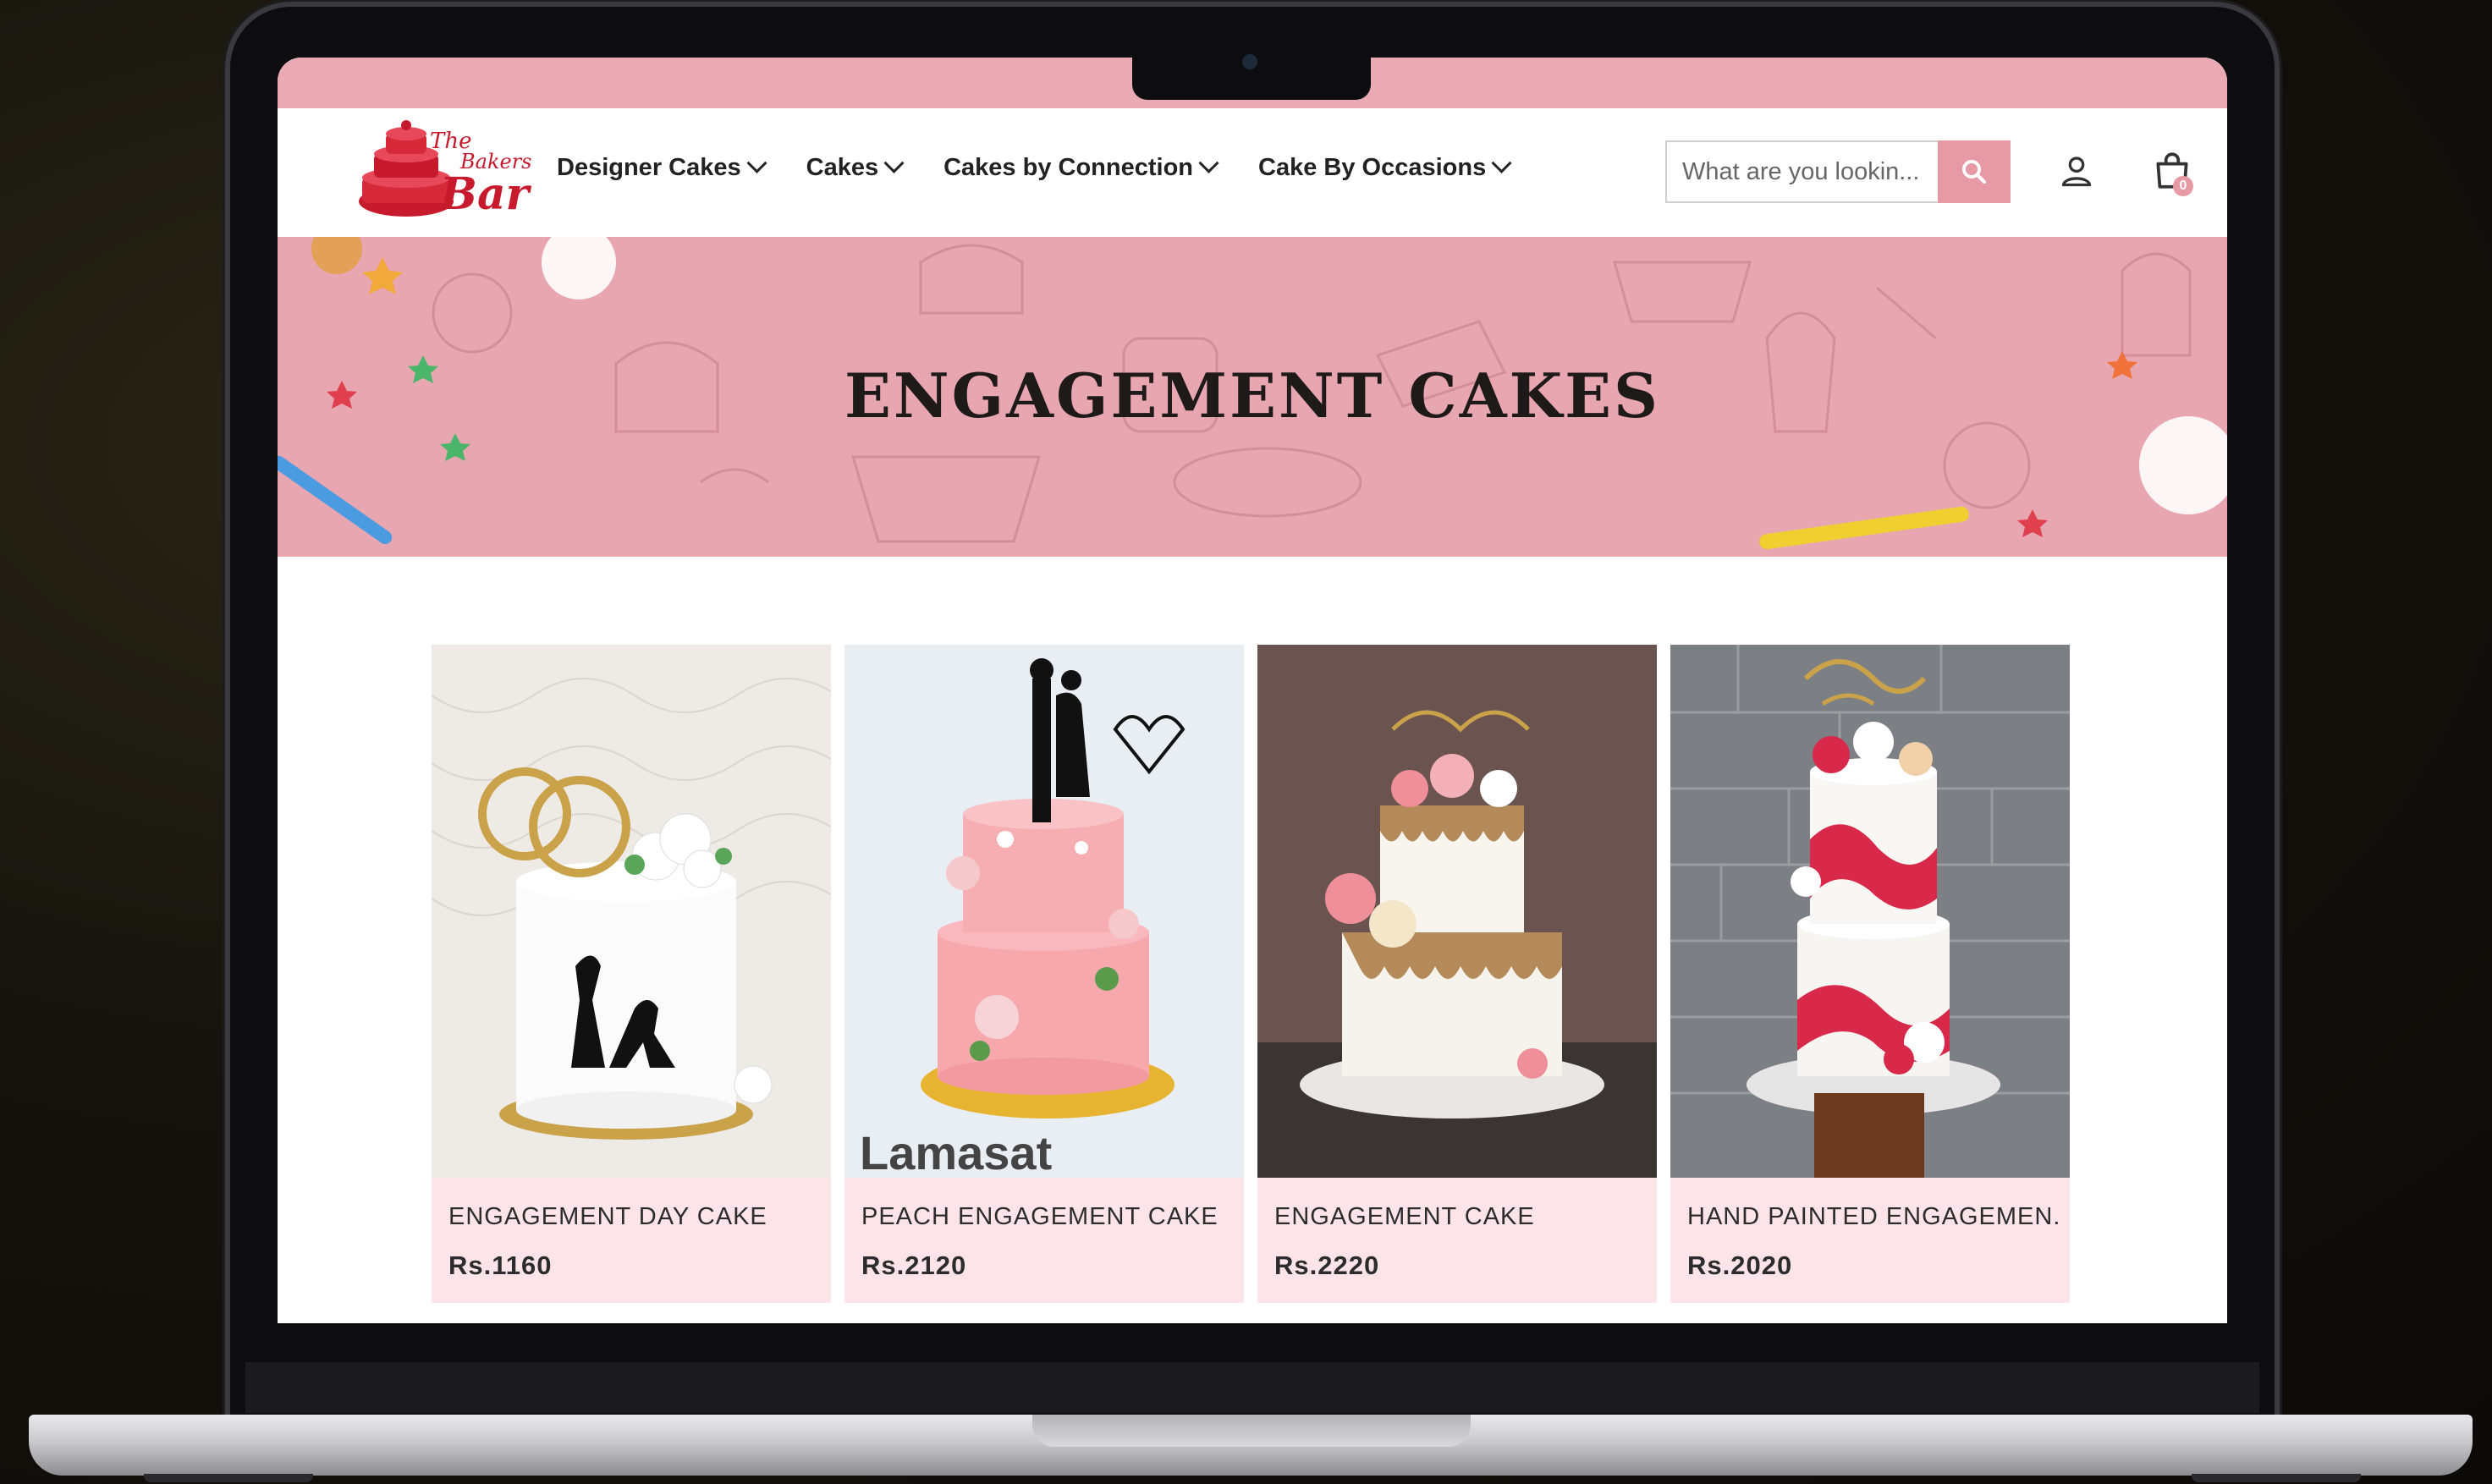  What do you see at coordinates (956, 1152) in the screenshot?
I see `image-watermark: Lamasat` at bounding box center [956, 1152].